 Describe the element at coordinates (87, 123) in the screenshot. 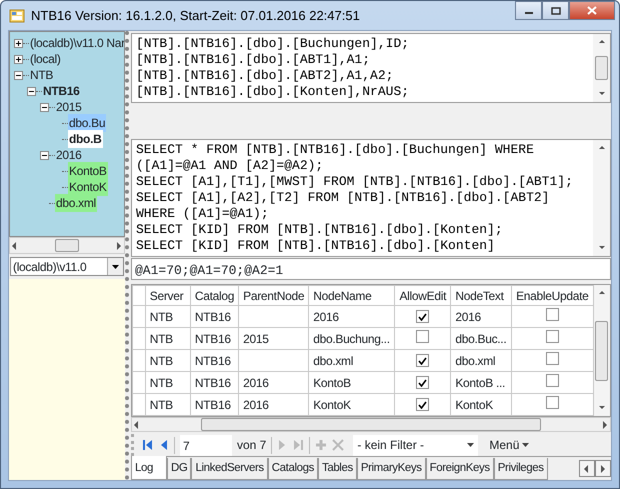

I see `tree-item: dbo.Bu` at that location.